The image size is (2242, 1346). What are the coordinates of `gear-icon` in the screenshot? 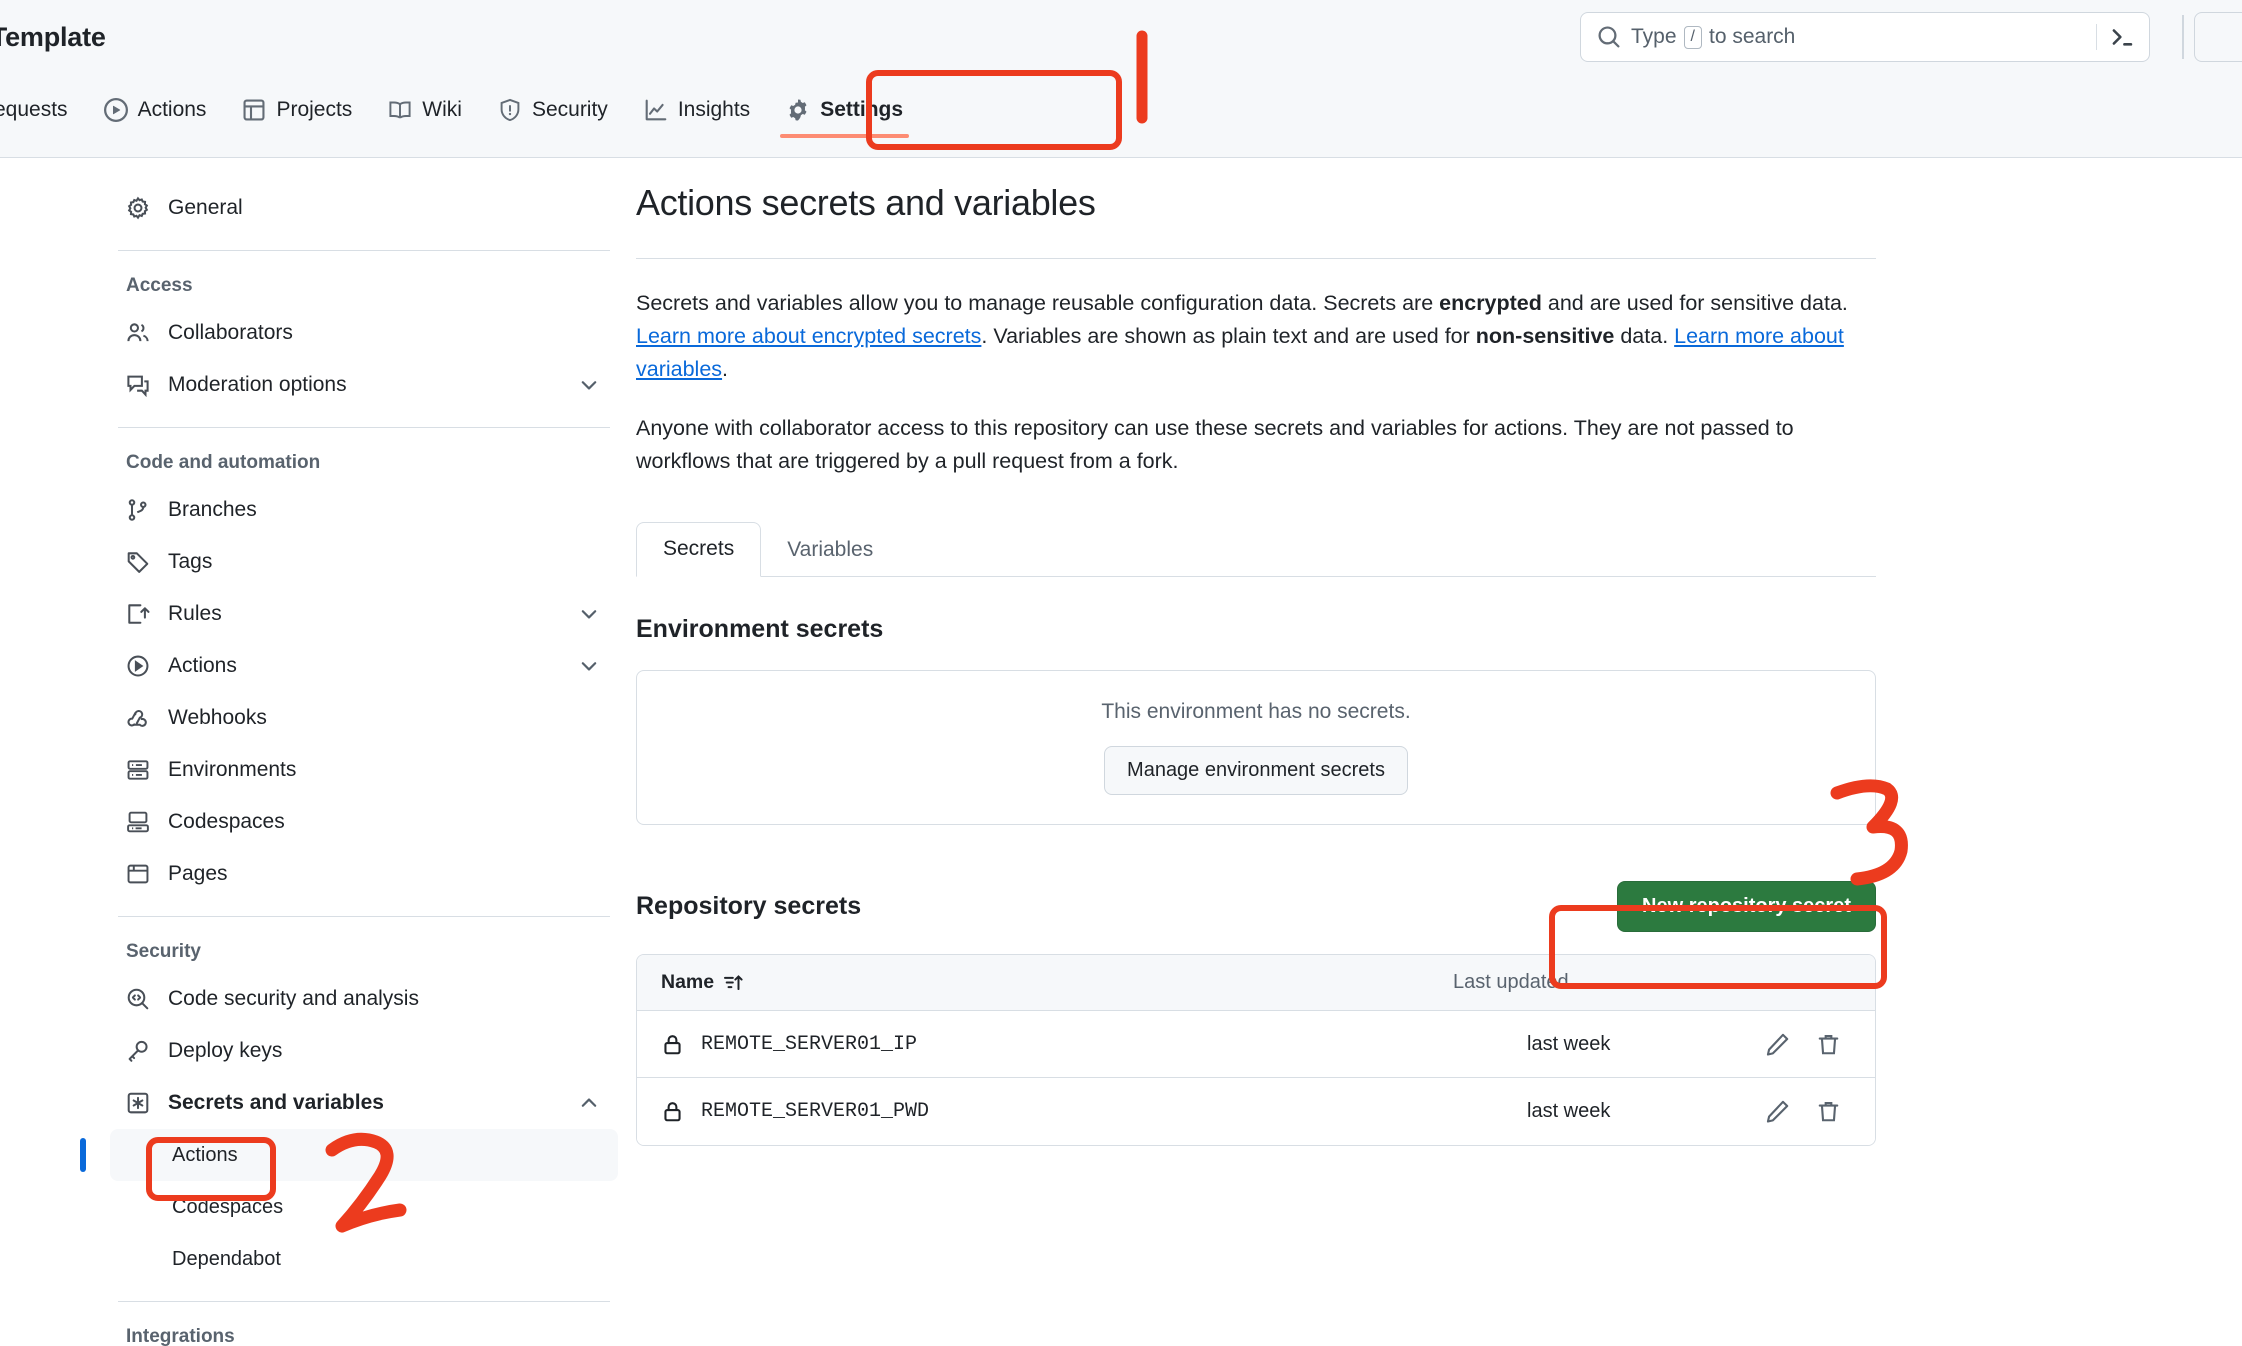 It's located at (138, 208).